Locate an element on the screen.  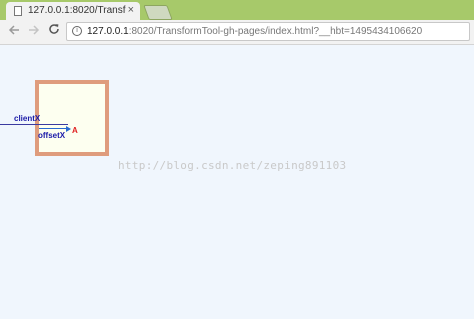
page-favicon-icon is located at coordinates (18, 11).